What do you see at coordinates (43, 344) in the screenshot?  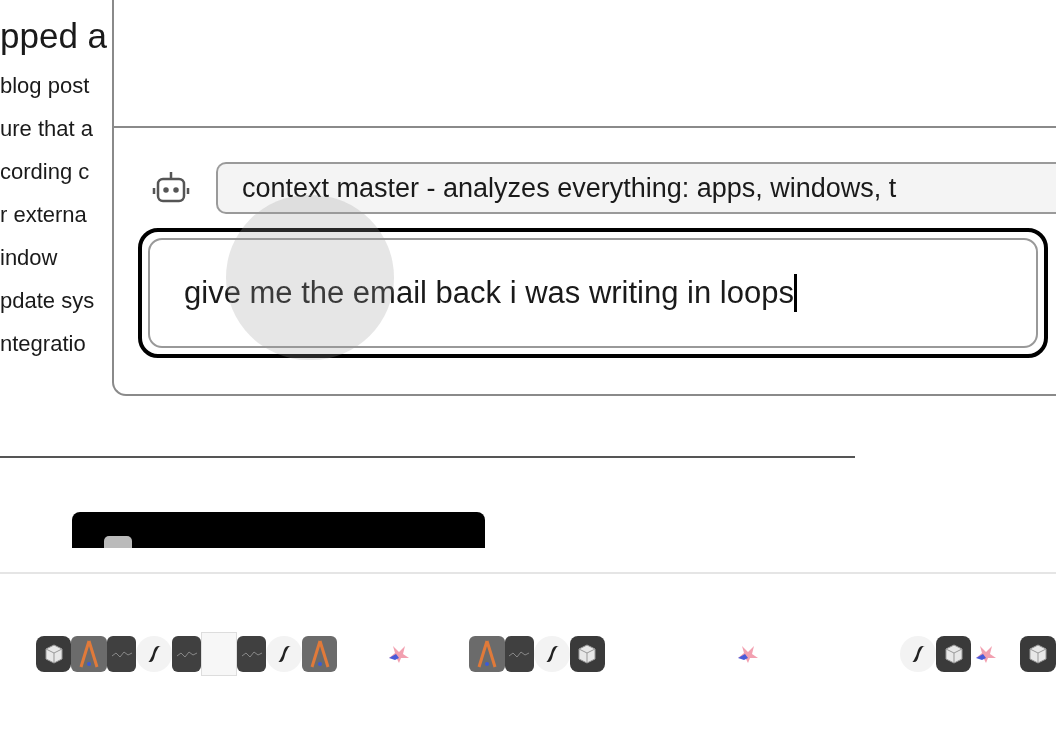 I see `document-line: ntegratio` at bounding box center [43, 344].